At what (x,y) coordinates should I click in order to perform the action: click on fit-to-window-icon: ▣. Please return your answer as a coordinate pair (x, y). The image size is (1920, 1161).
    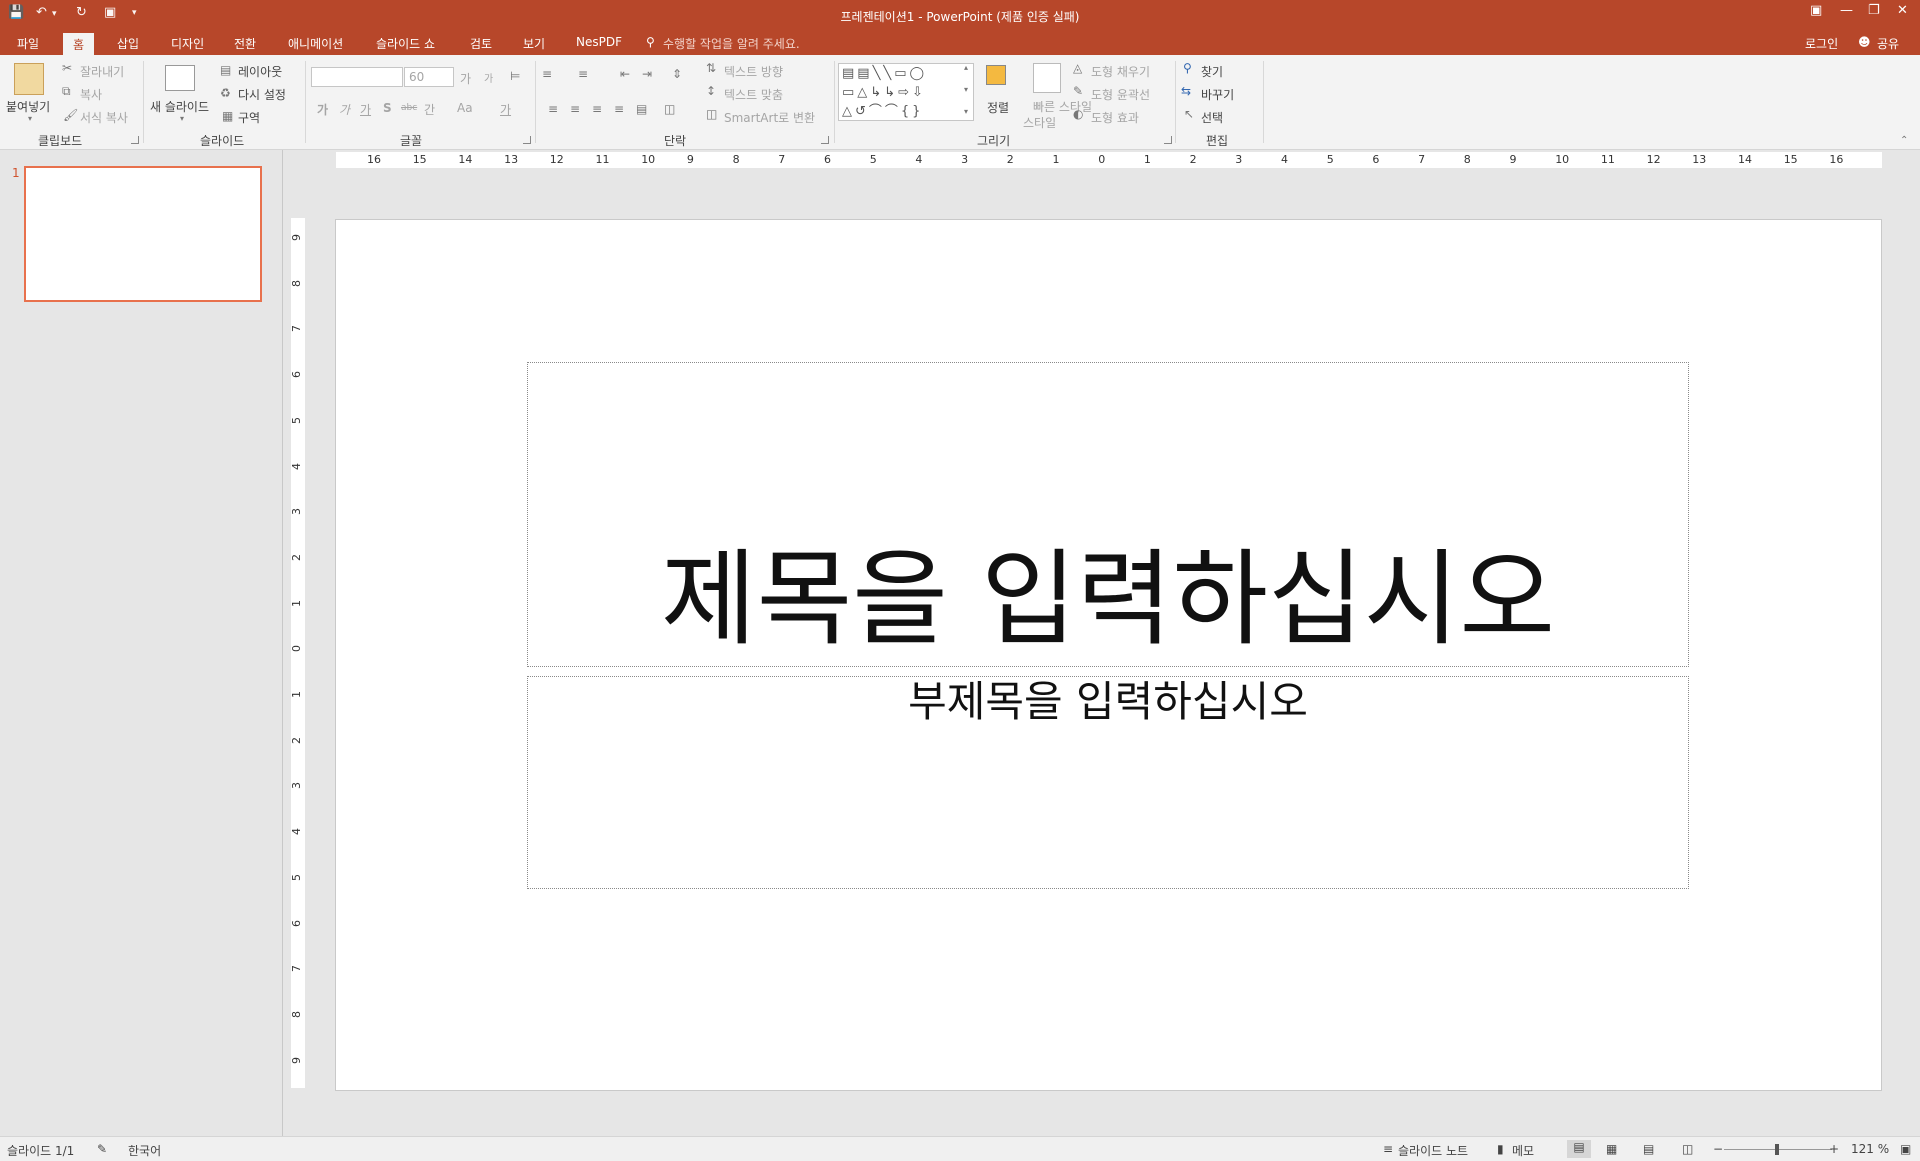
    Looking at the image, I should click on (1905, 1149).